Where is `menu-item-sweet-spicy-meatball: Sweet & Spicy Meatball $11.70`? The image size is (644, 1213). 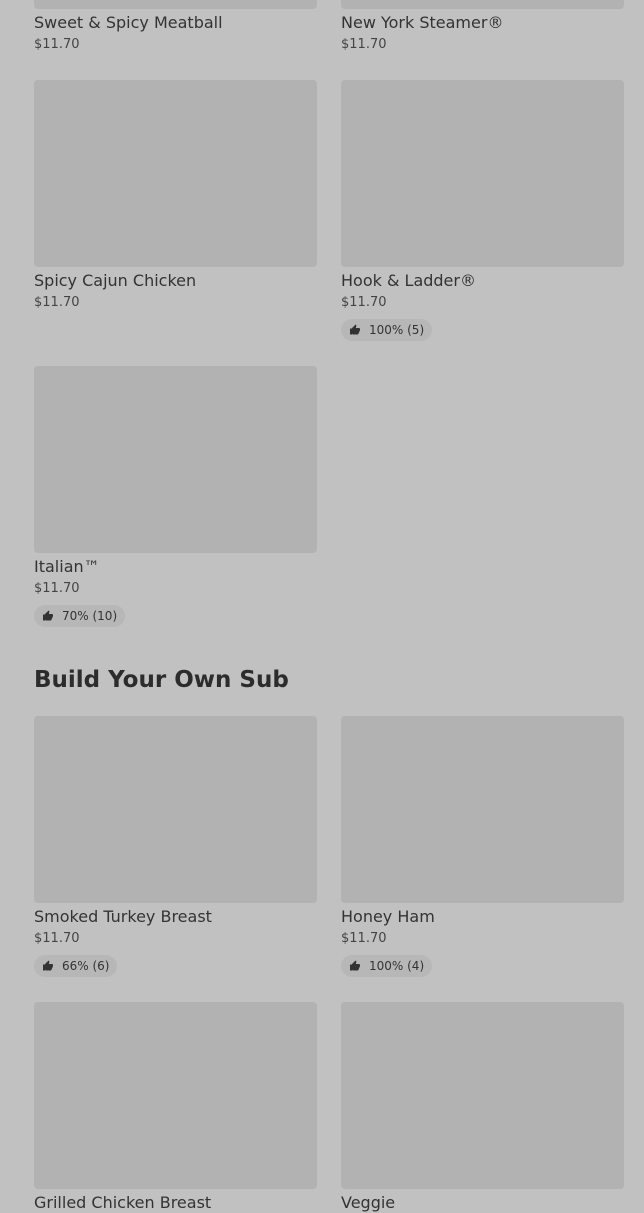
menu-item-sweet-spicy-meatball: Sweet & Spicy Meatball $11.70 is located at coordinates (175, 27).